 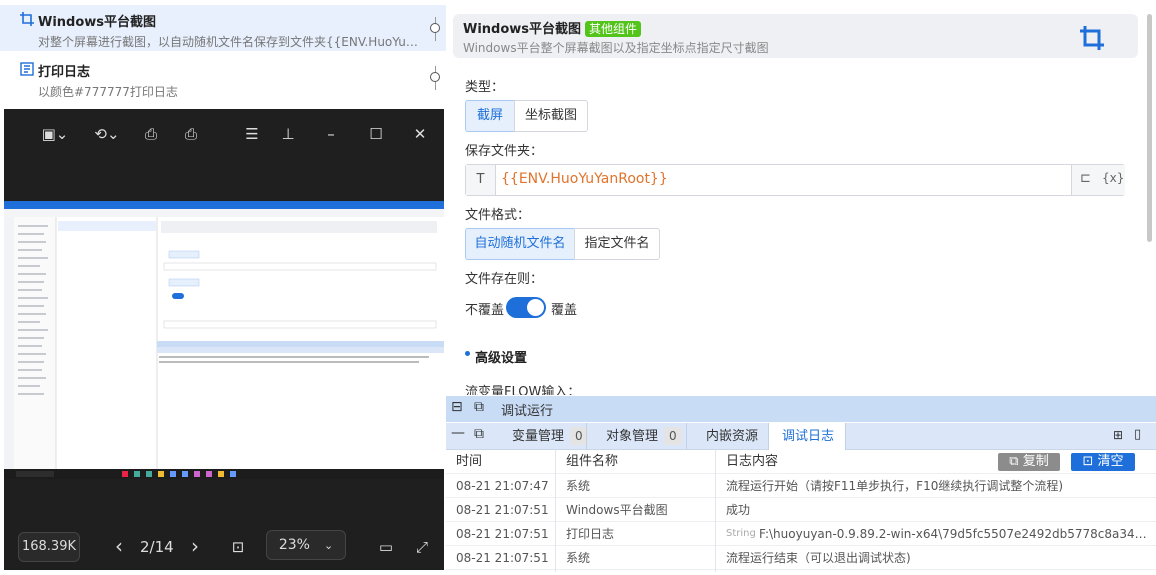 What do you see at coordinates (457, 407) in the screenshot?
I see `split-view-icon: ⊟` at bounding box center [457, 407].